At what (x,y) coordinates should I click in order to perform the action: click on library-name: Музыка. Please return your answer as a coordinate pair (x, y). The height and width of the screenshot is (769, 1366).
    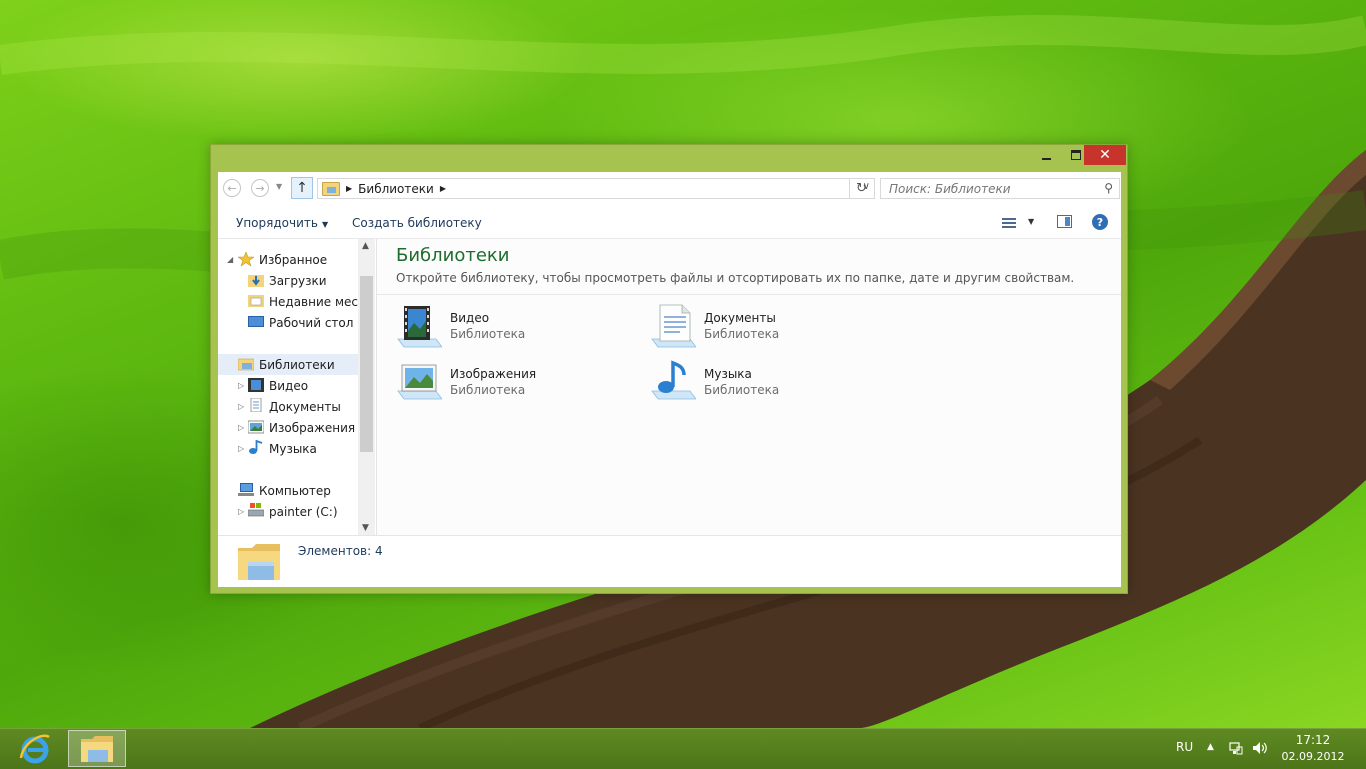
    Looking at the image, I should click on (728, 374).